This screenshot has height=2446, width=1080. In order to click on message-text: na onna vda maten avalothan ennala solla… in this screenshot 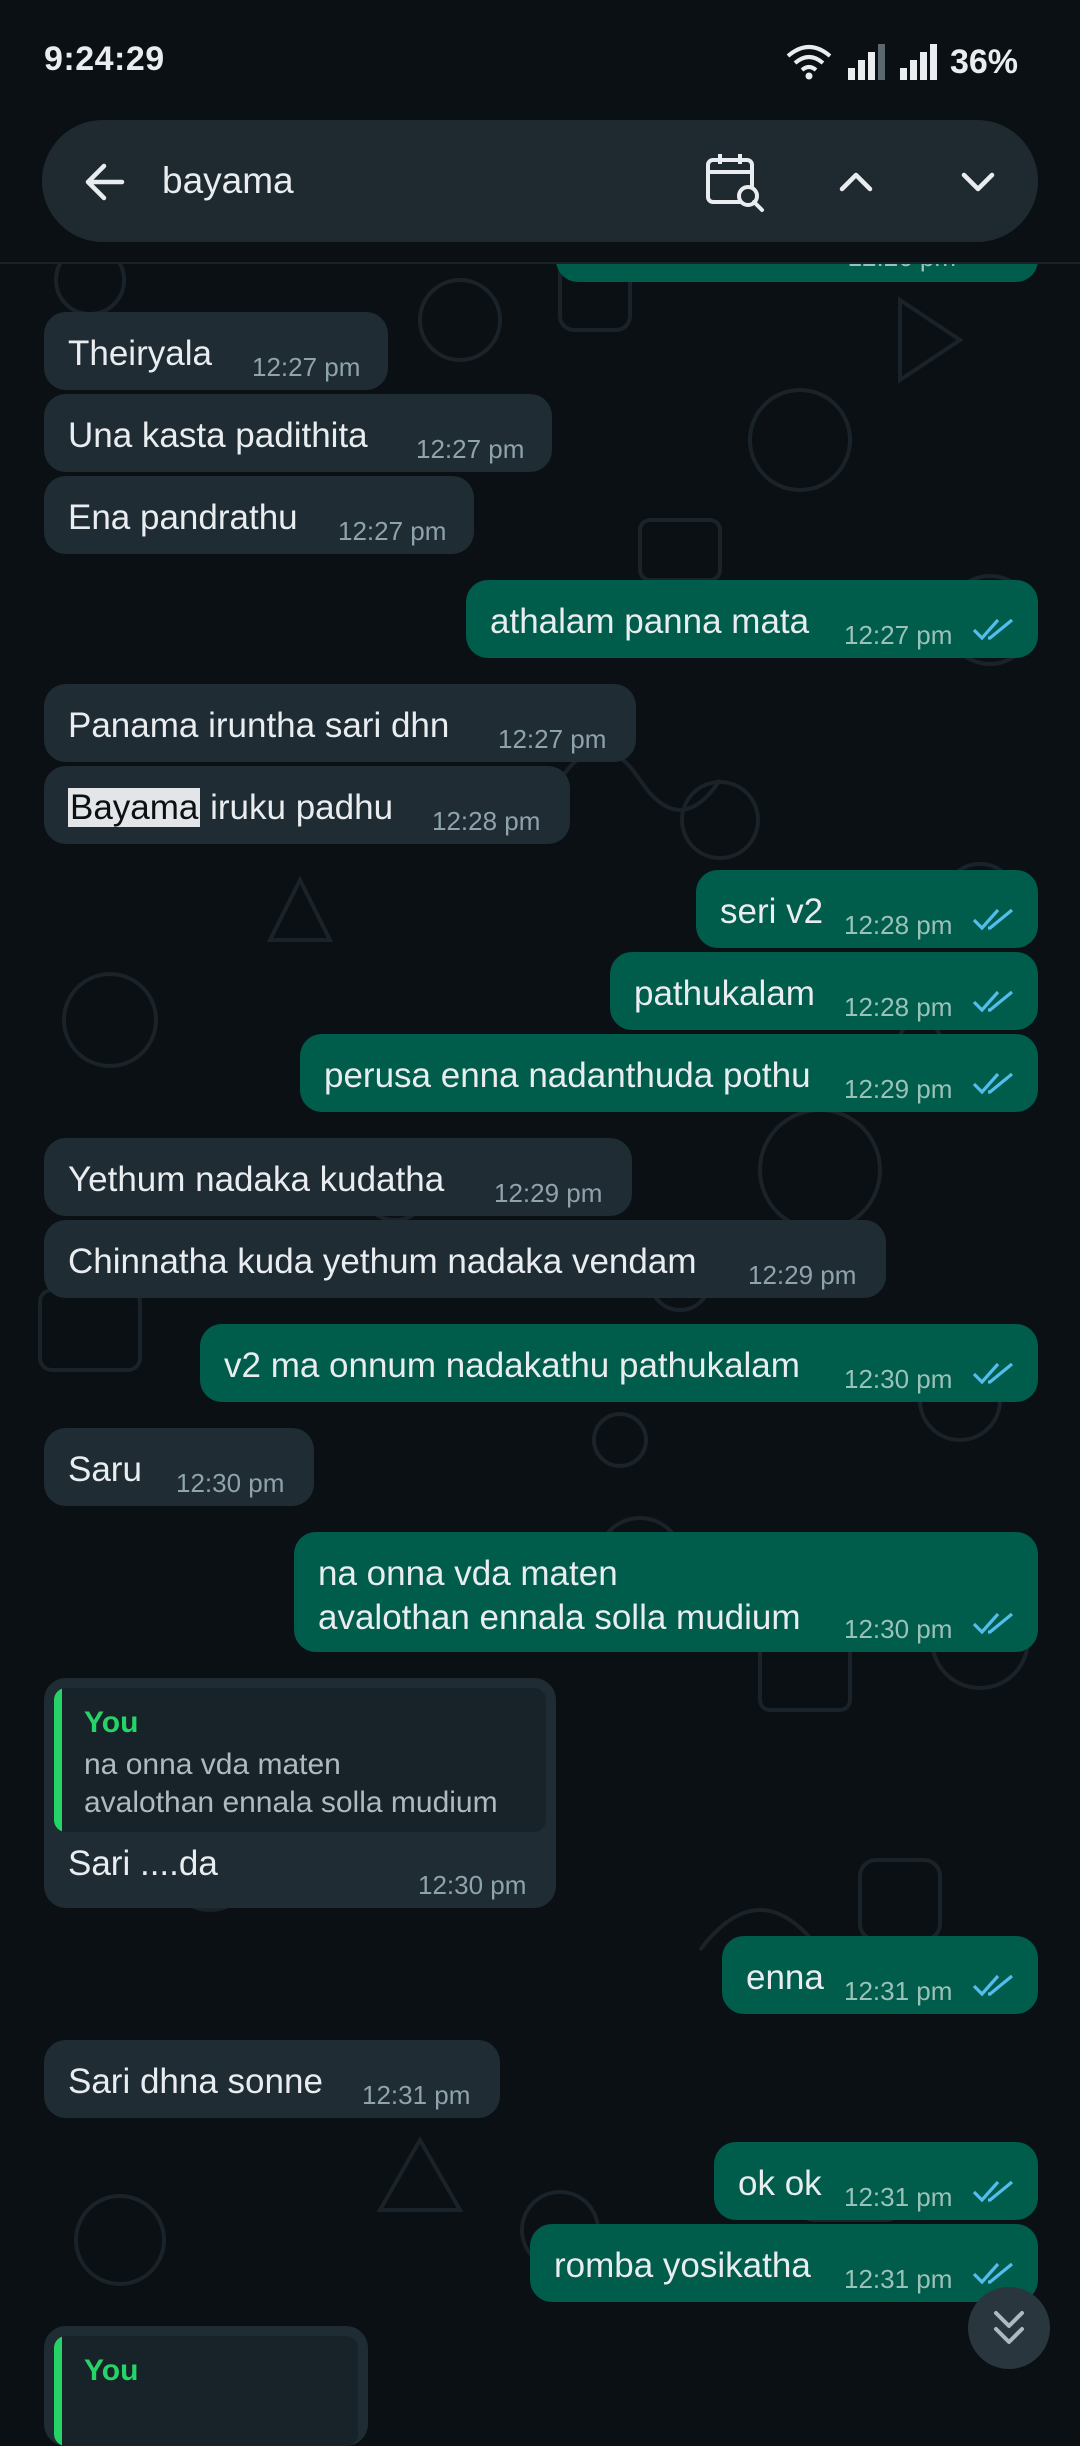, I will do `click(559, 1595)`.